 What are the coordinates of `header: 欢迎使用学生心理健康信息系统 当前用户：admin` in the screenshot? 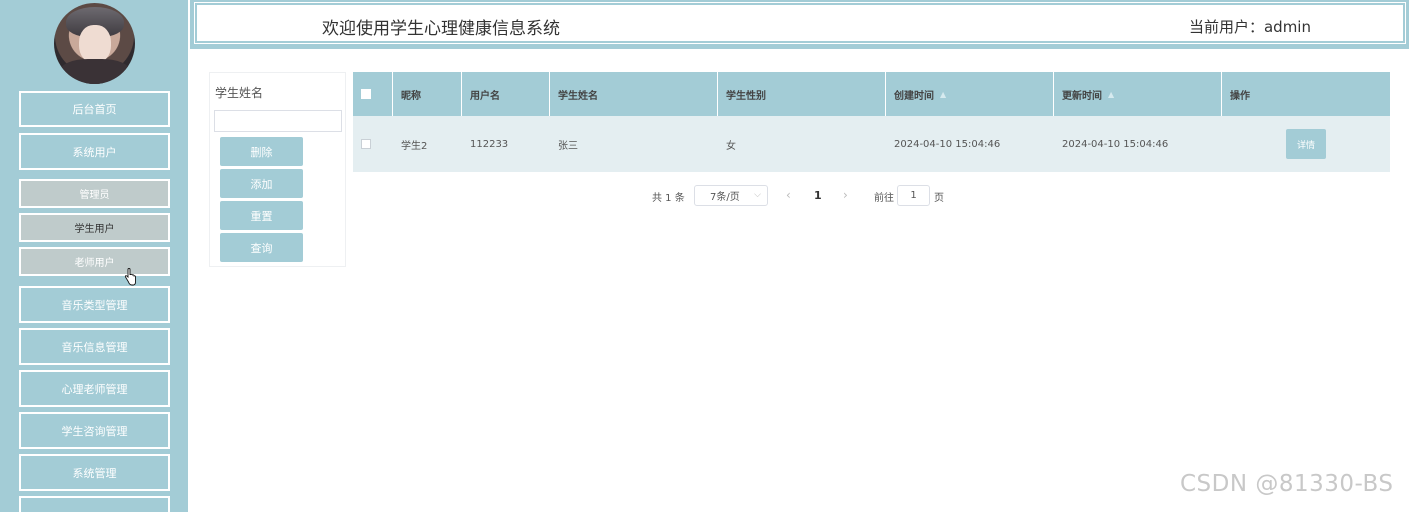 It's located at (799, 24).